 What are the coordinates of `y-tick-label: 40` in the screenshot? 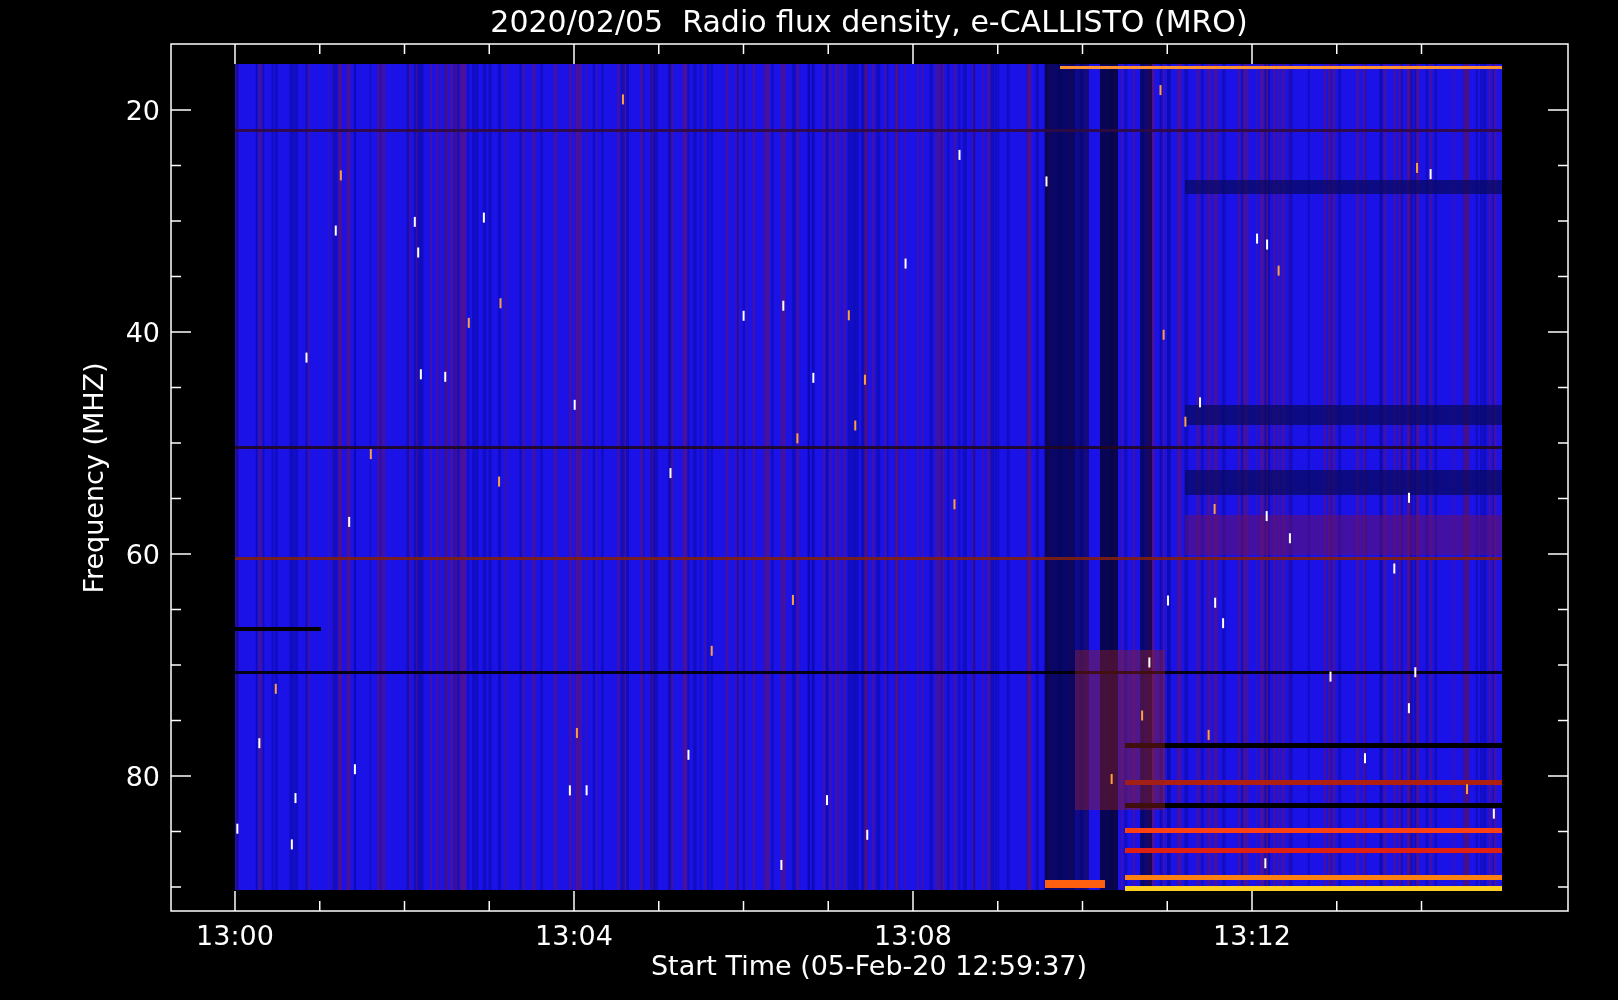 It's located at (142, 332).